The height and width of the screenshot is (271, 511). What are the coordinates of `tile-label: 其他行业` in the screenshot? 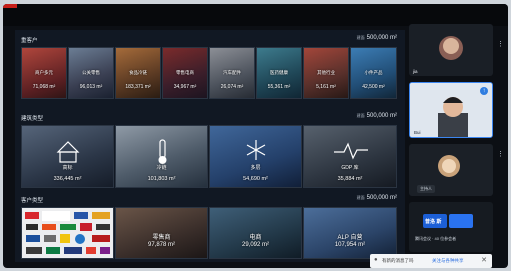 It's located at (326, 72).